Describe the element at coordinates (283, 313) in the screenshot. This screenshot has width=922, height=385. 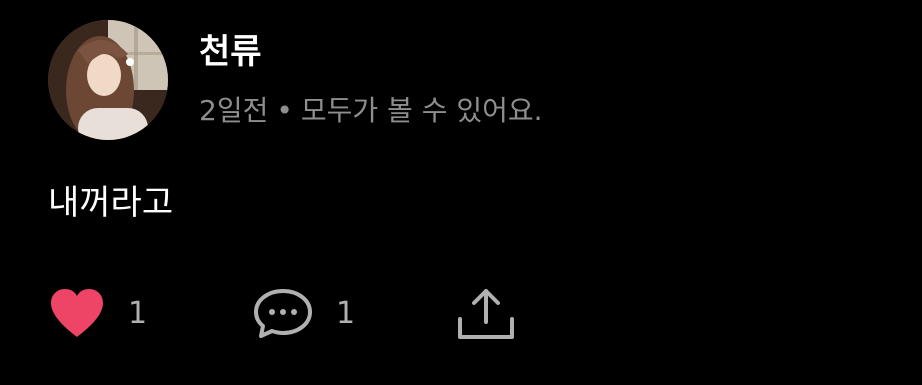
I see `comment-icon` at that location.